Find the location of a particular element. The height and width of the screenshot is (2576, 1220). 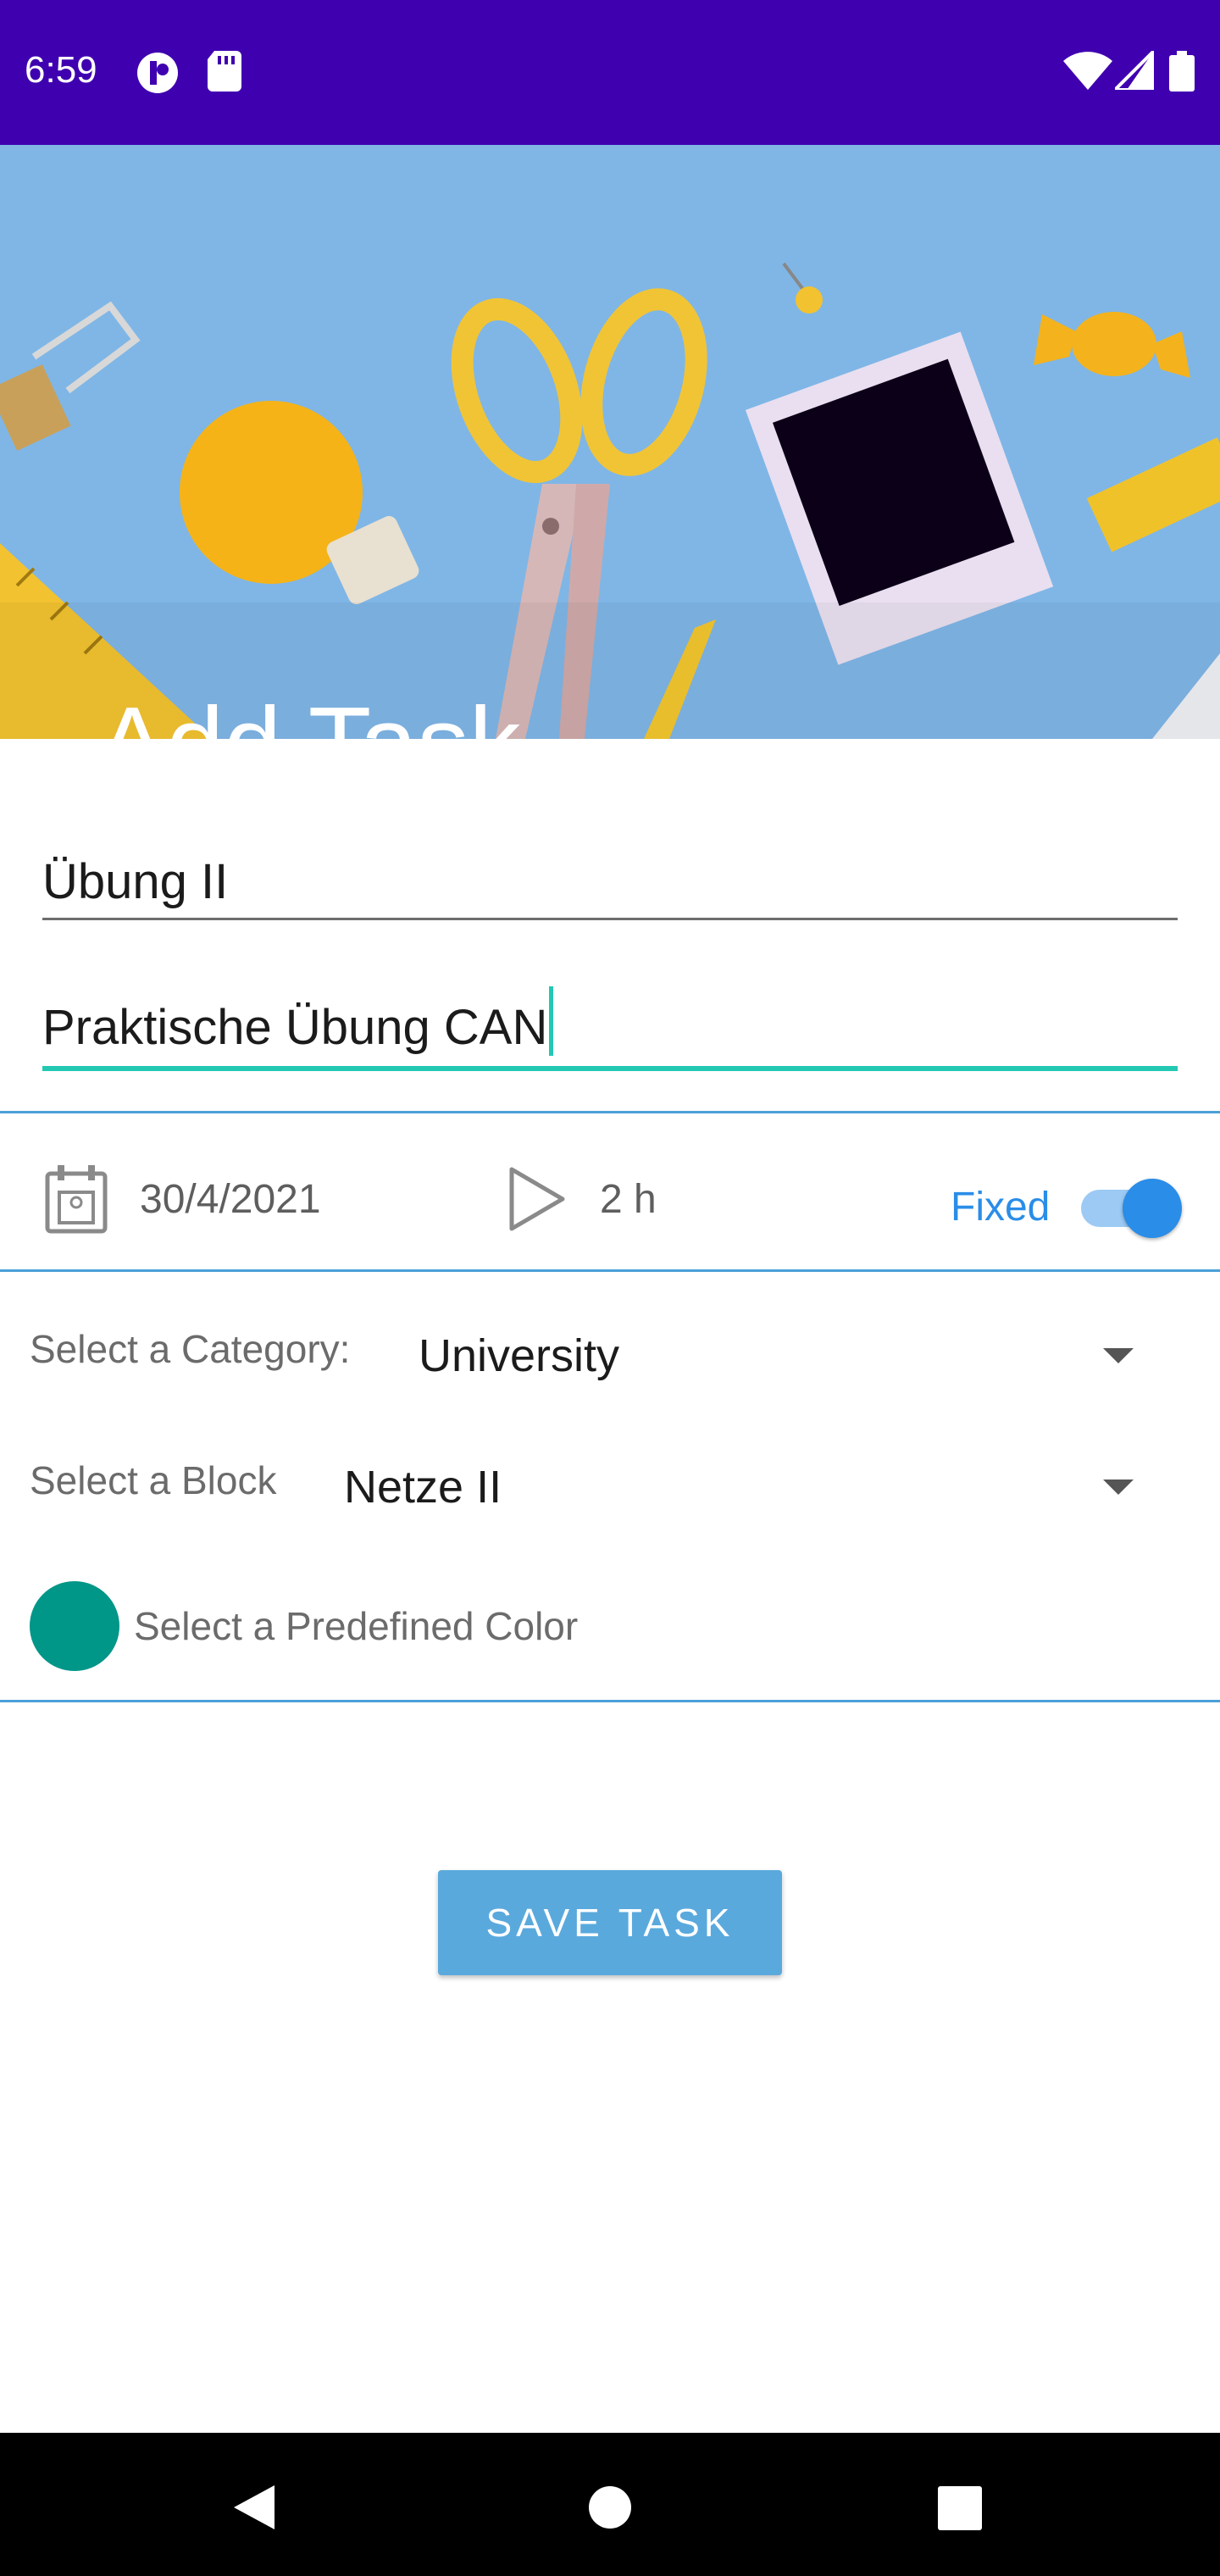

task-name-underline is located at coordinates (610, 919).